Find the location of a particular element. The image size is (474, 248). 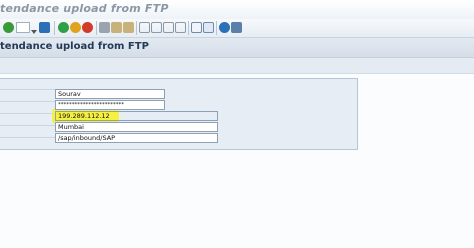

find-icon is located at coordinates (116, 27).